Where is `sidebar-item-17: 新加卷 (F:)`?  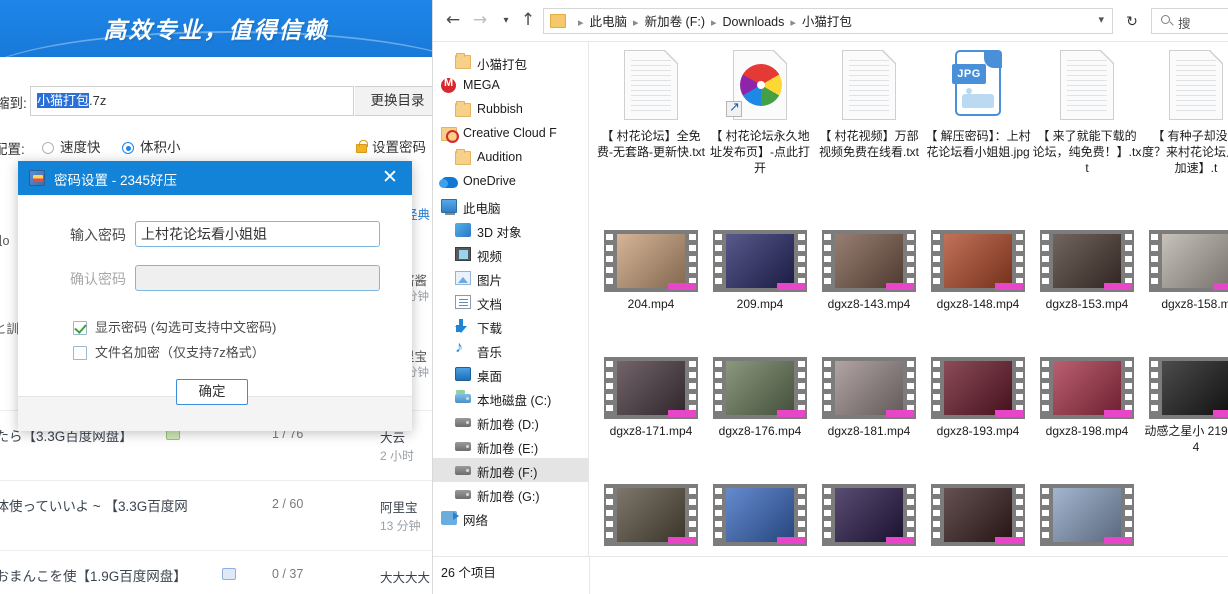
sidebar-item-17: 新加卷 (F:) is located at coordinates (510, 470).